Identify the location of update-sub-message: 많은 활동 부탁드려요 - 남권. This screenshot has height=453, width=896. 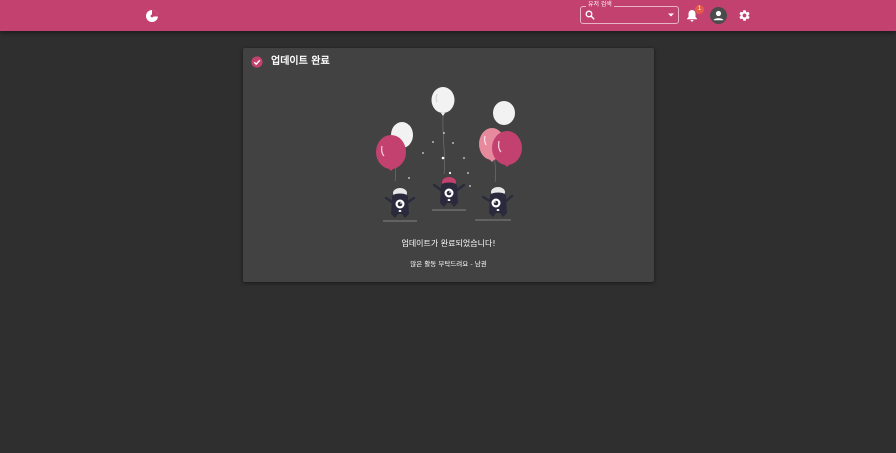
(448, 264).